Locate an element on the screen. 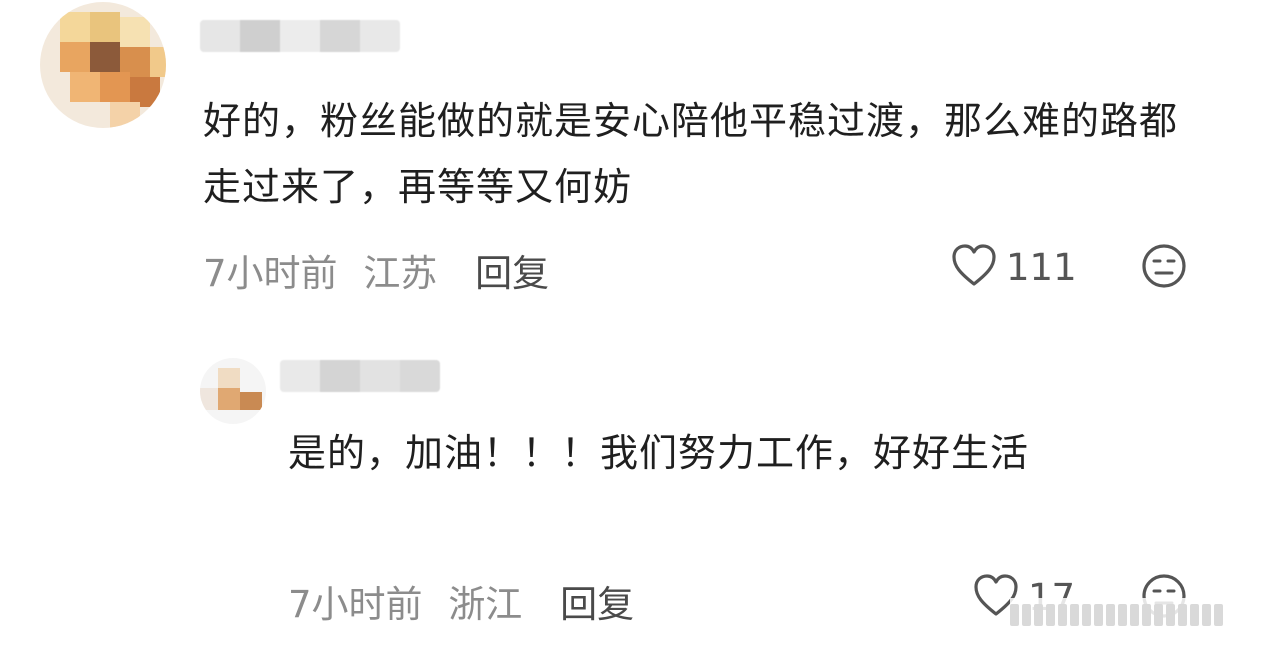 The image size is (1264, 645). comment-meta: 7小时前 江苏 回复 is located at coordinates (376, 270).